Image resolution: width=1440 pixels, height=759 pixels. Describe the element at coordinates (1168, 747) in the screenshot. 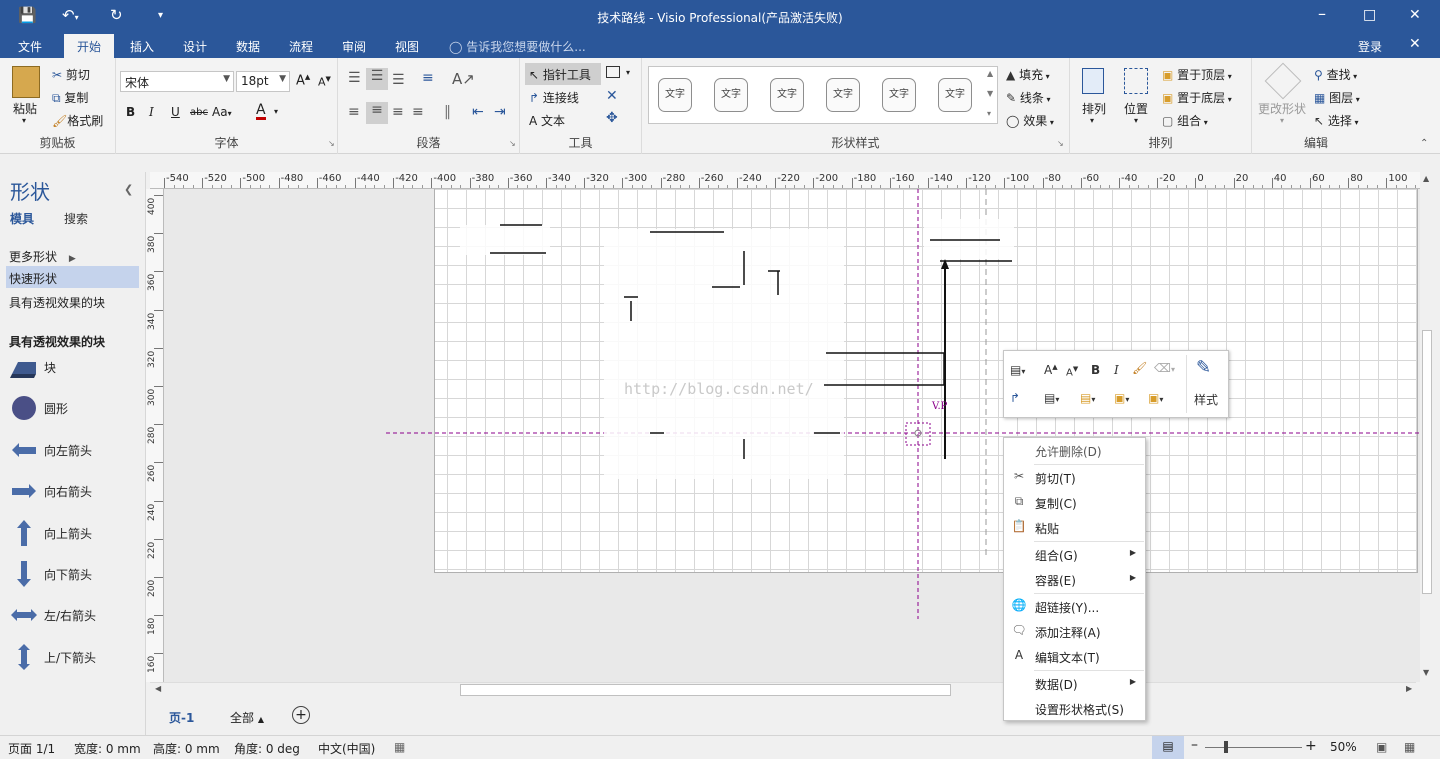

I see `presentation-mode-icon: ▤` at that location.